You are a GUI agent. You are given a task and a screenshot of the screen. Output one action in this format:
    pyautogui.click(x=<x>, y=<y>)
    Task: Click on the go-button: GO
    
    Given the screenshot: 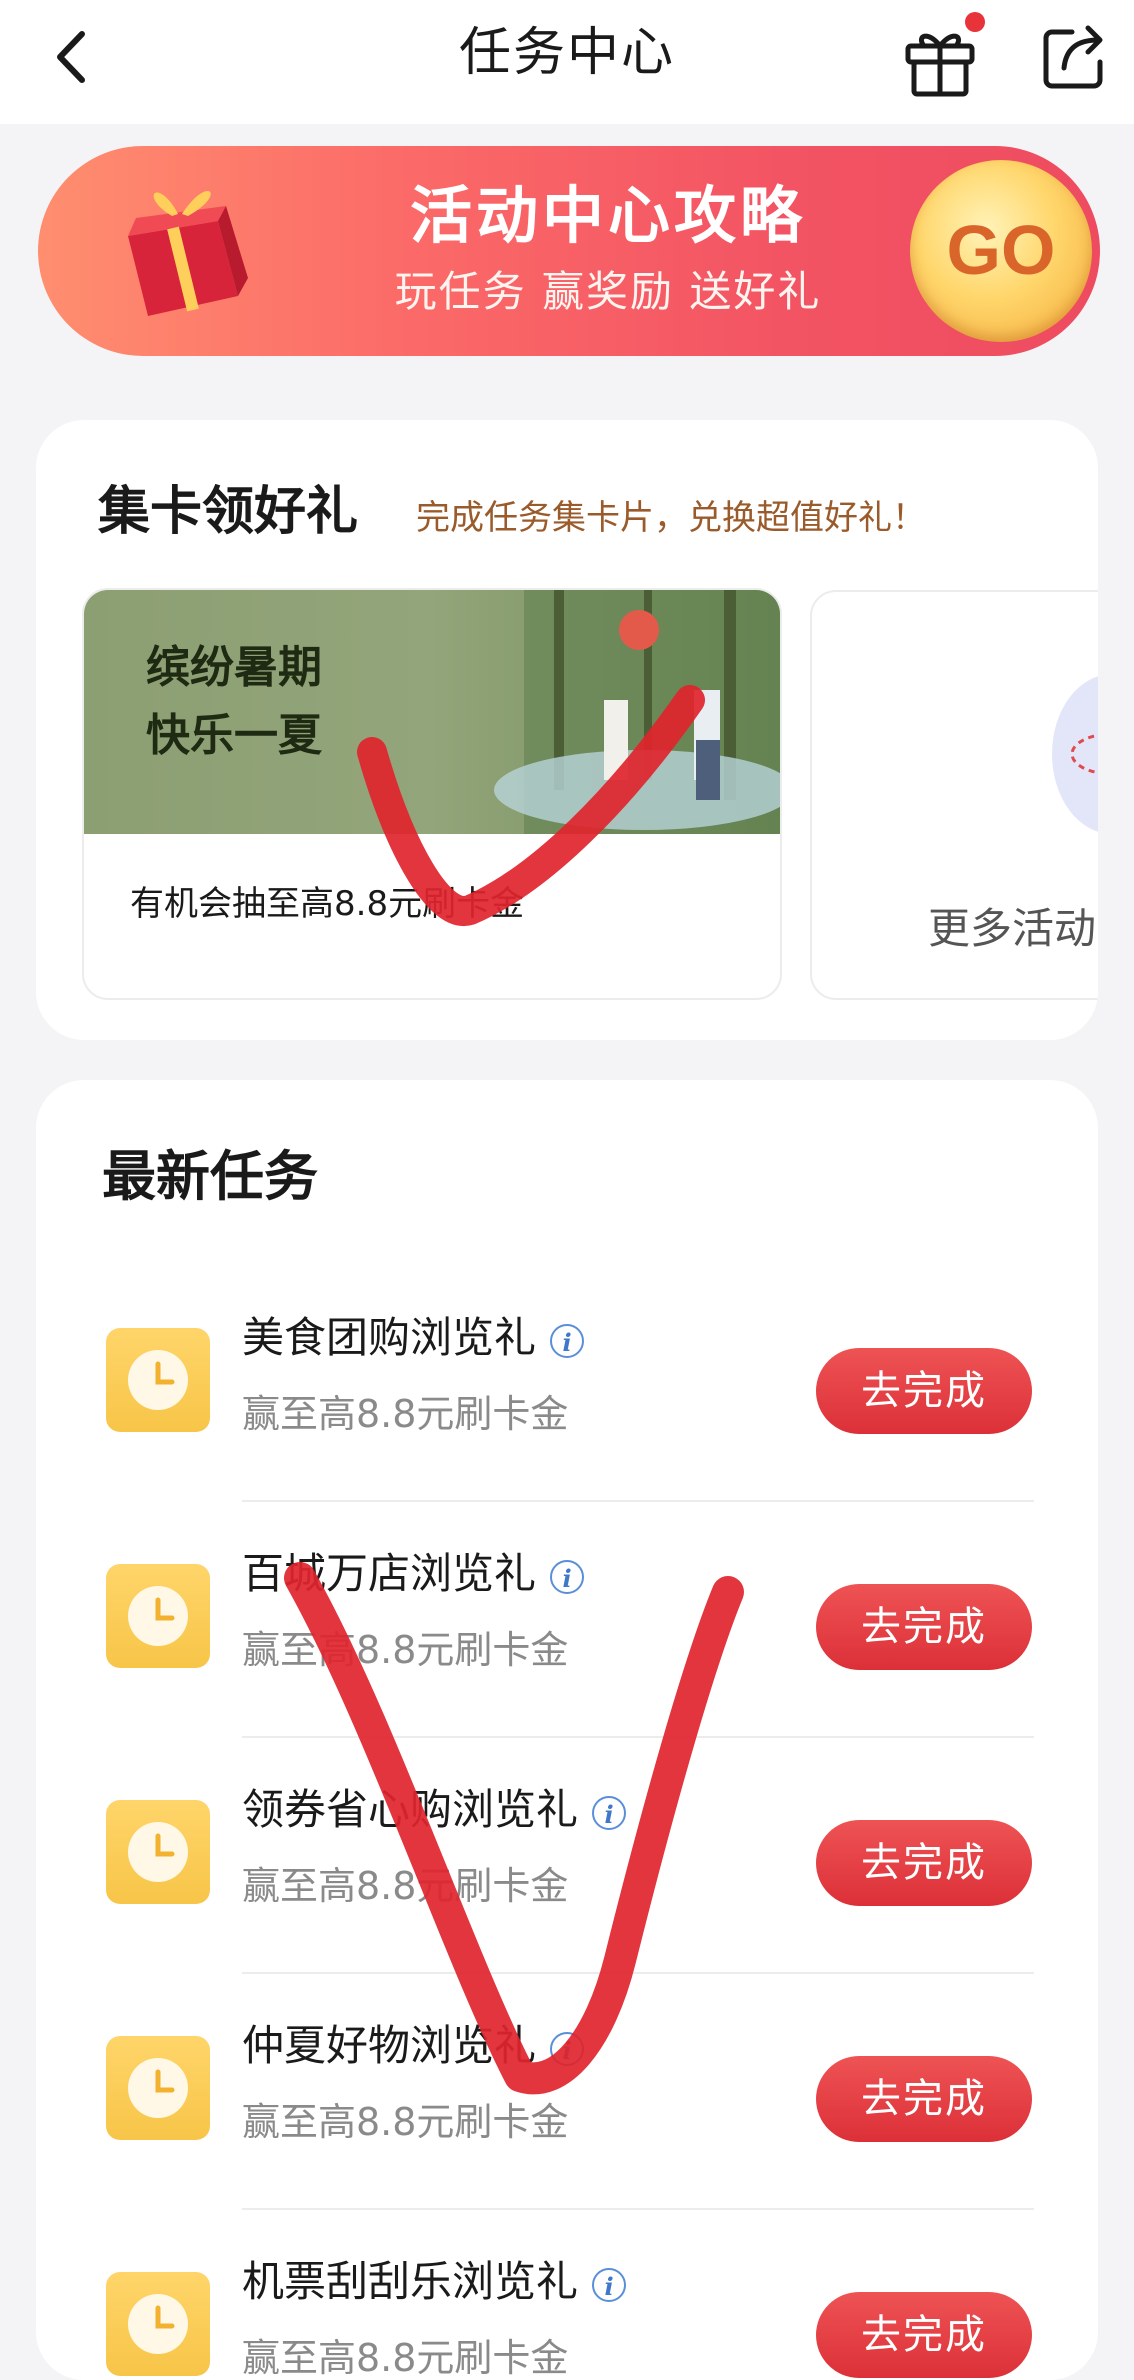 What is the action you would take?
    pyautogui.click(x=1001, y=251)
    